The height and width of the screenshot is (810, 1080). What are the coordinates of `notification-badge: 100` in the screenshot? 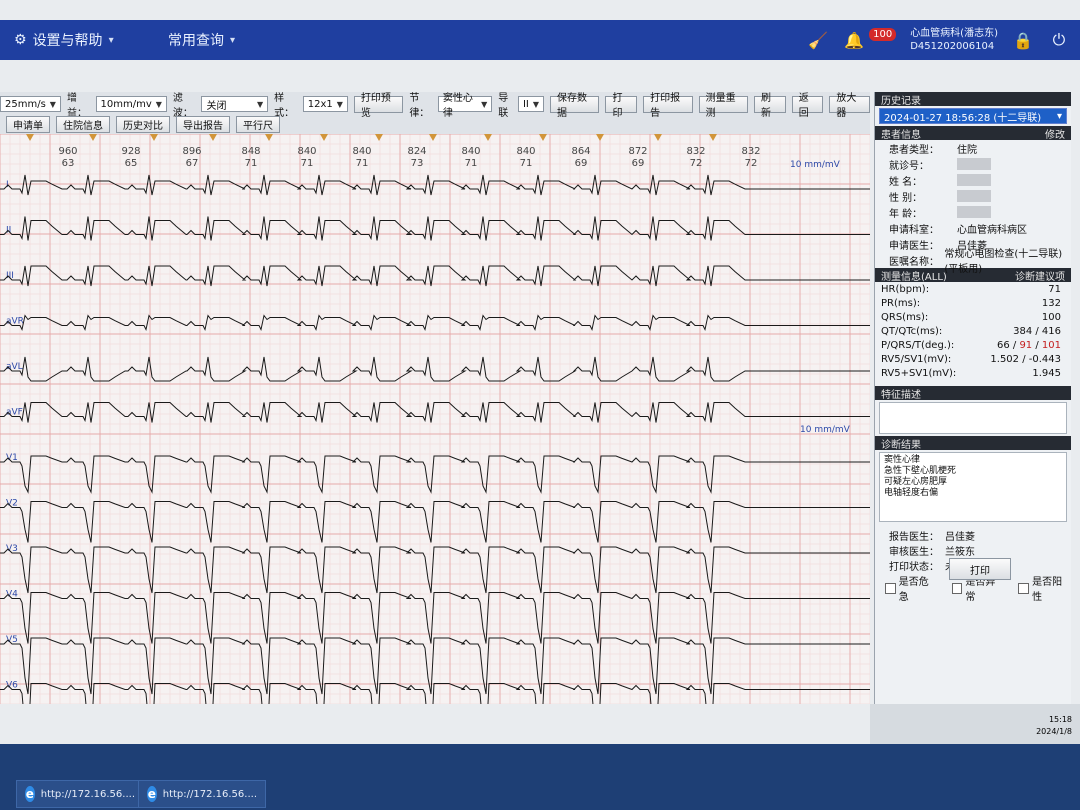 It's located at (883, 34).